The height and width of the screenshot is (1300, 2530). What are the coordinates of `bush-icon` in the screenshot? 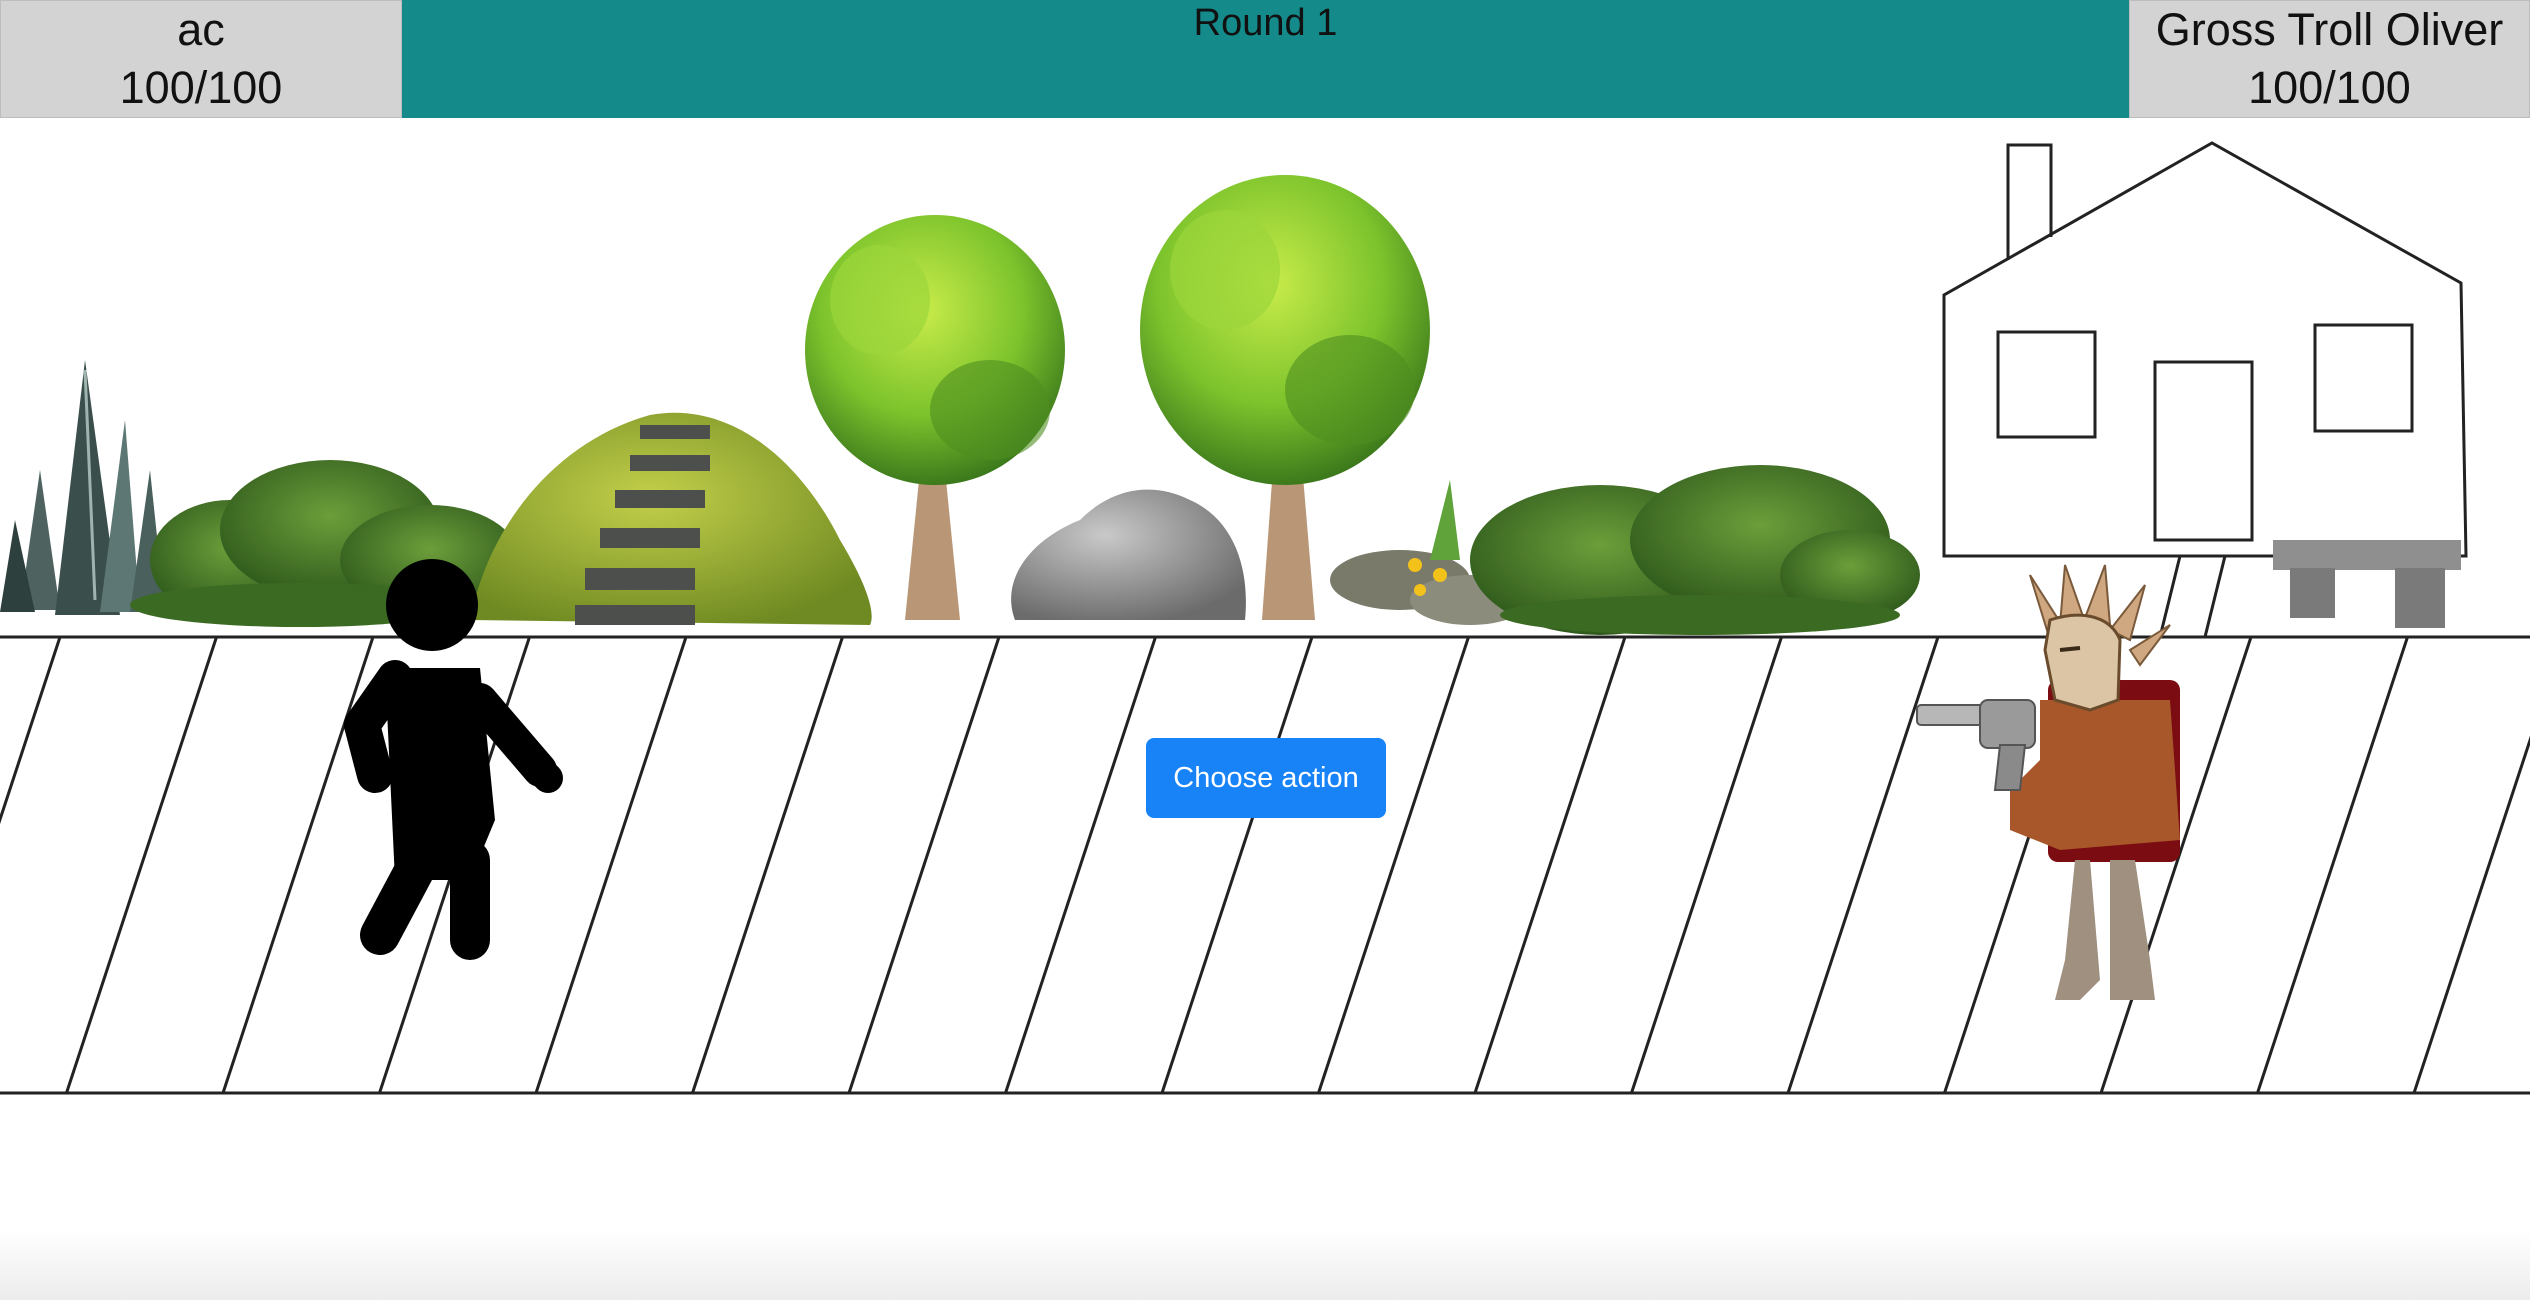 It's located at (1695, 550).